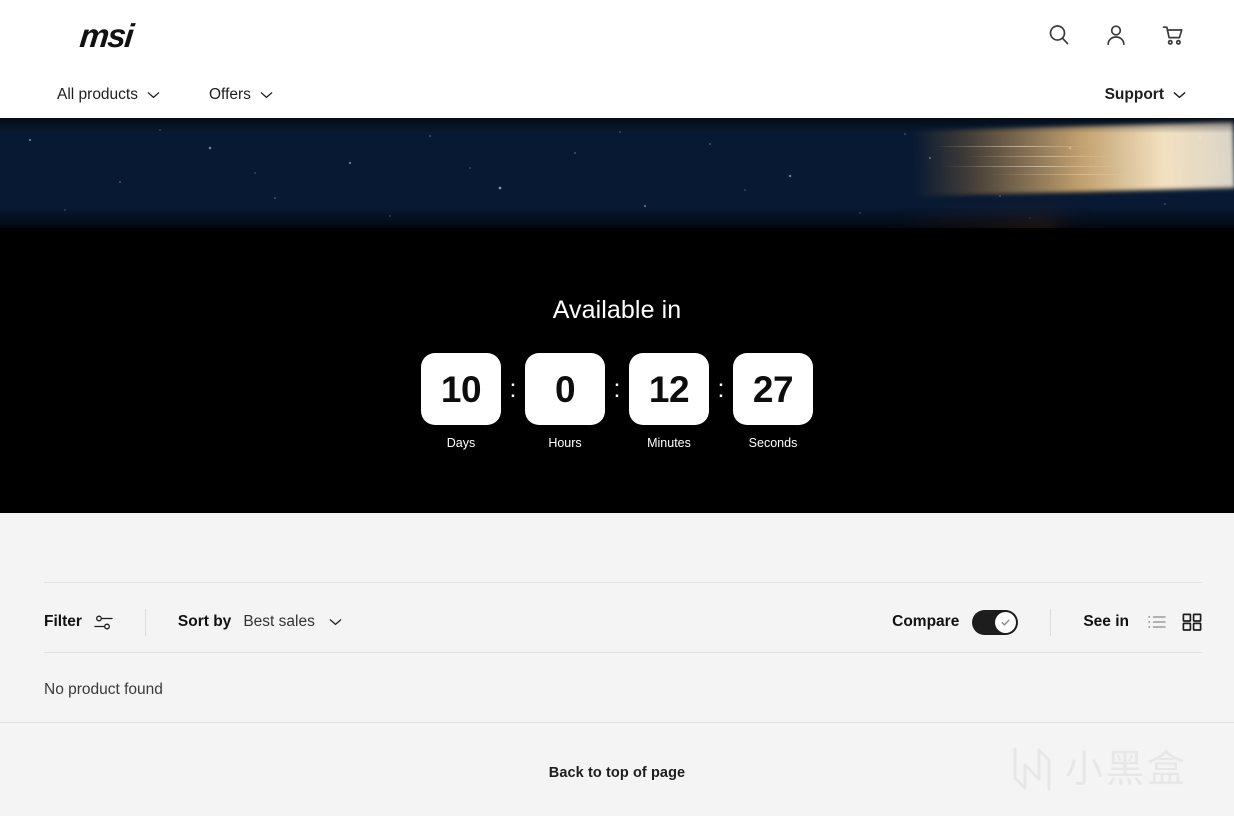 This screenshot has width=1234, height=816. I want to click on nav-right-group: Support, so click(1145, 95).